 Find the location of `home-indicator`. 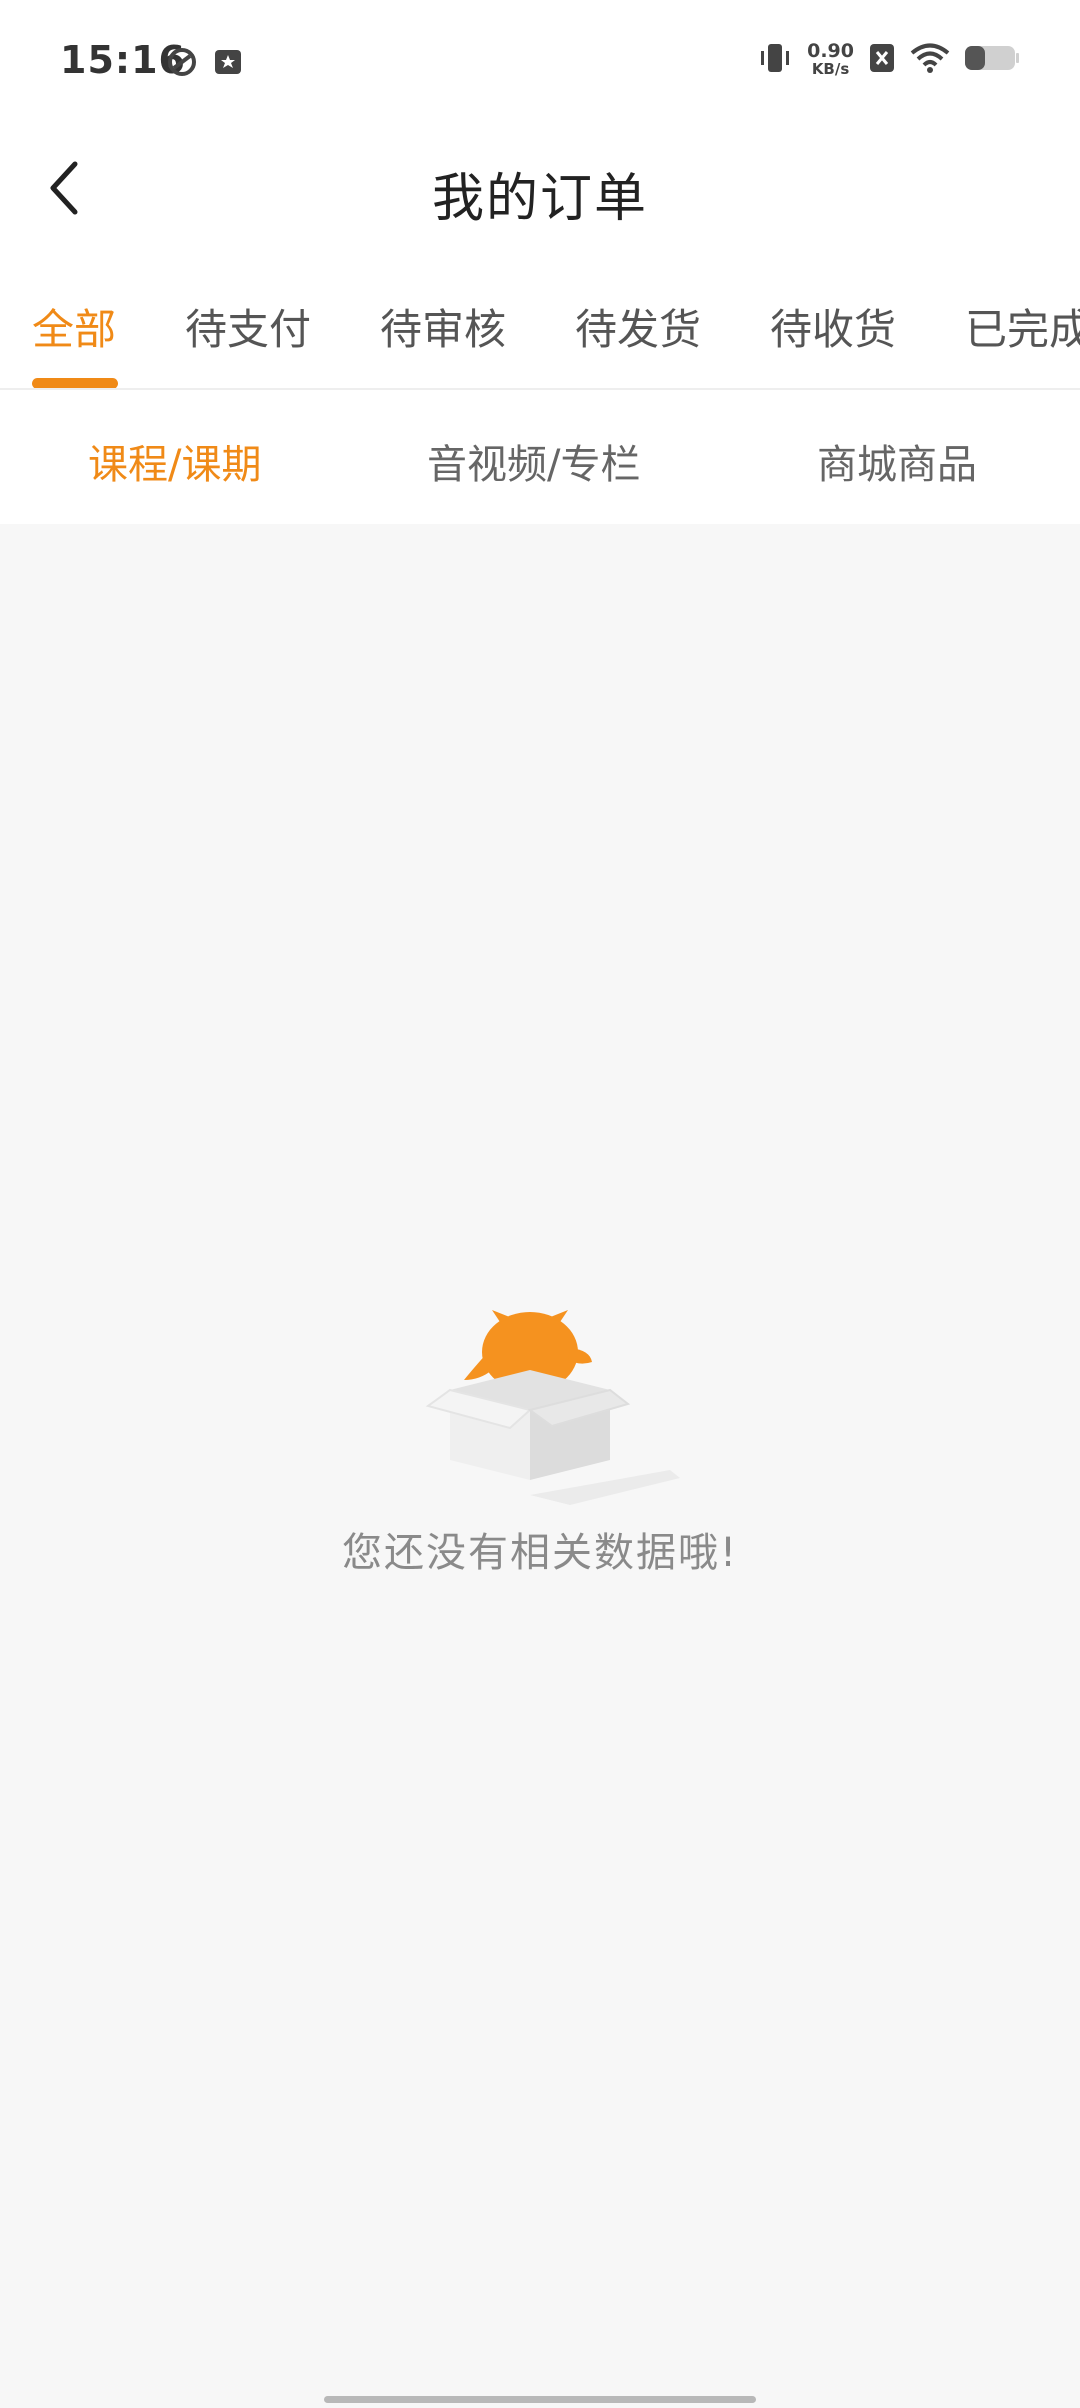

home-indicator is located at coordinates (540, 2399).